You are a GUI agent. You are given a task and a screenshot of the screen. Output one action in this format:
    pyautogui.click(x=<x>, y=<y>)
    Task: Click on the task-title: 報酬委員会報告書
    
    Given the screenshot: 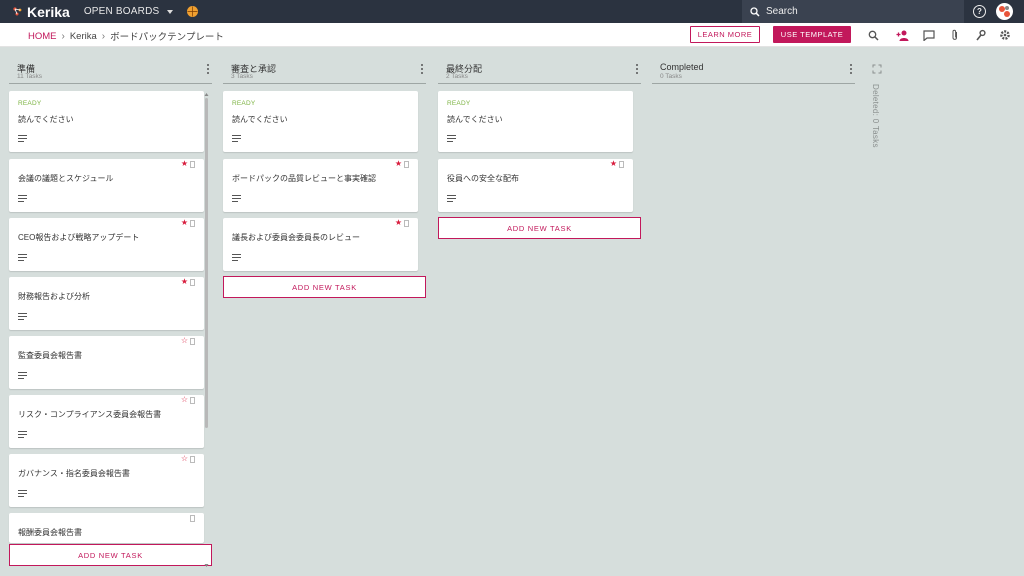 What is the action you would take?
    pyautogui.click(x=50, y=532)
    